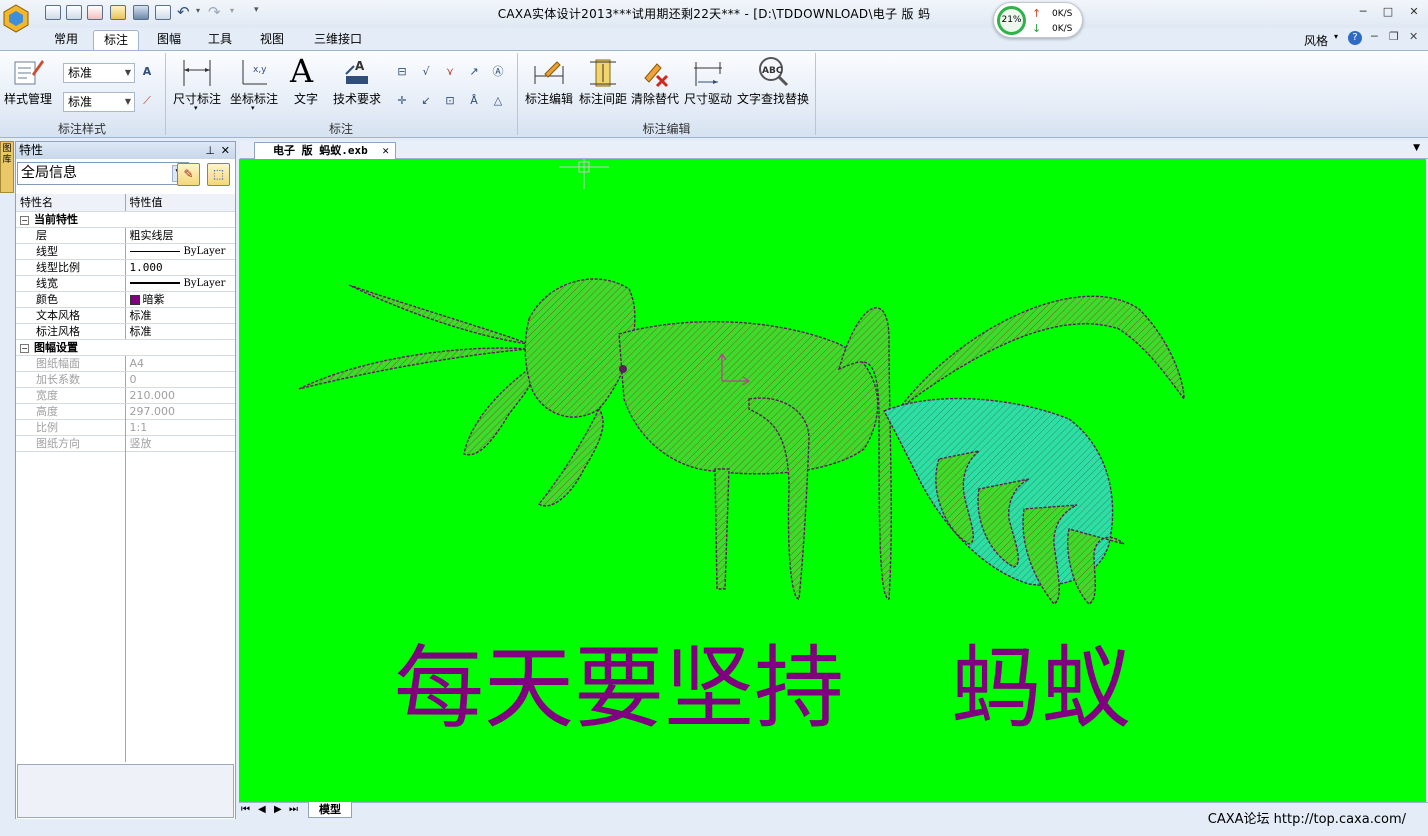  I want to click on section-row-frame: − 图幅设置, so click(125, 347).